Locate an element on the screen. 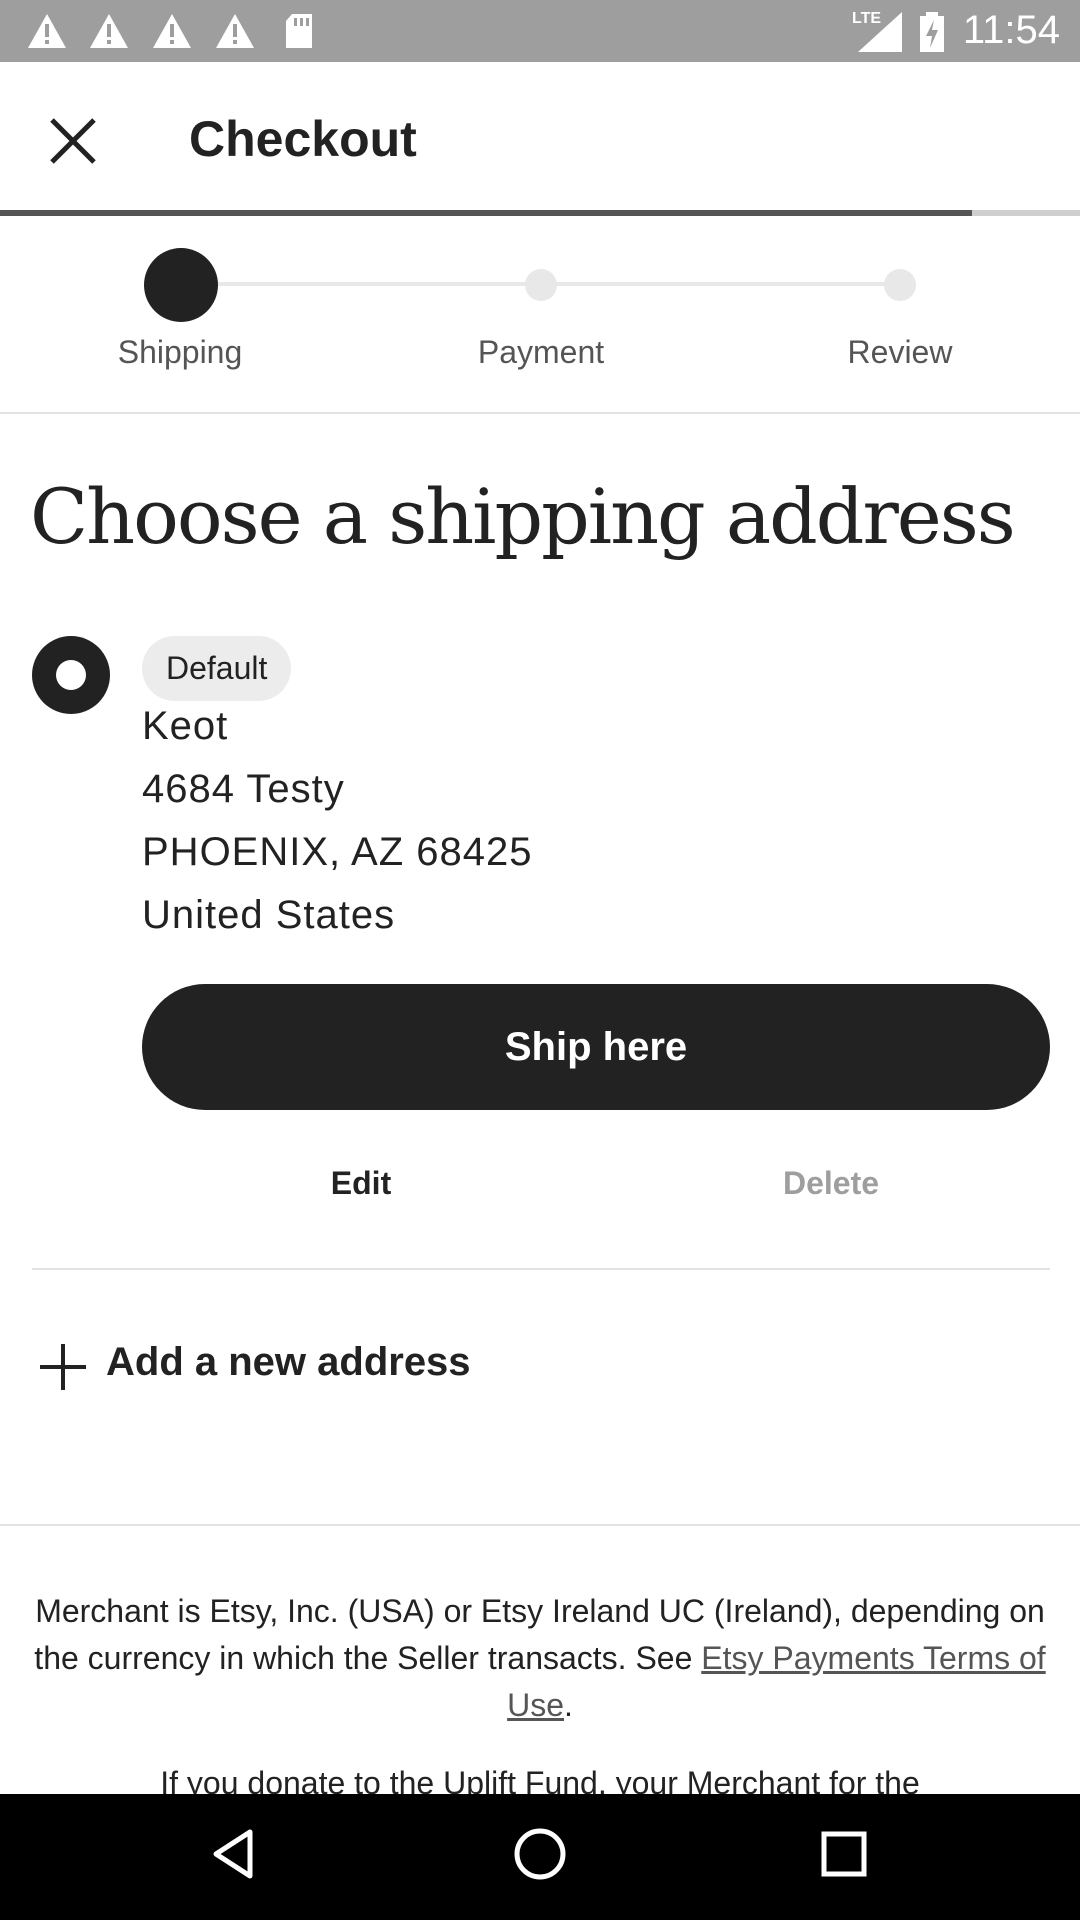  step-dot-review is located at coordinates (900, 285).